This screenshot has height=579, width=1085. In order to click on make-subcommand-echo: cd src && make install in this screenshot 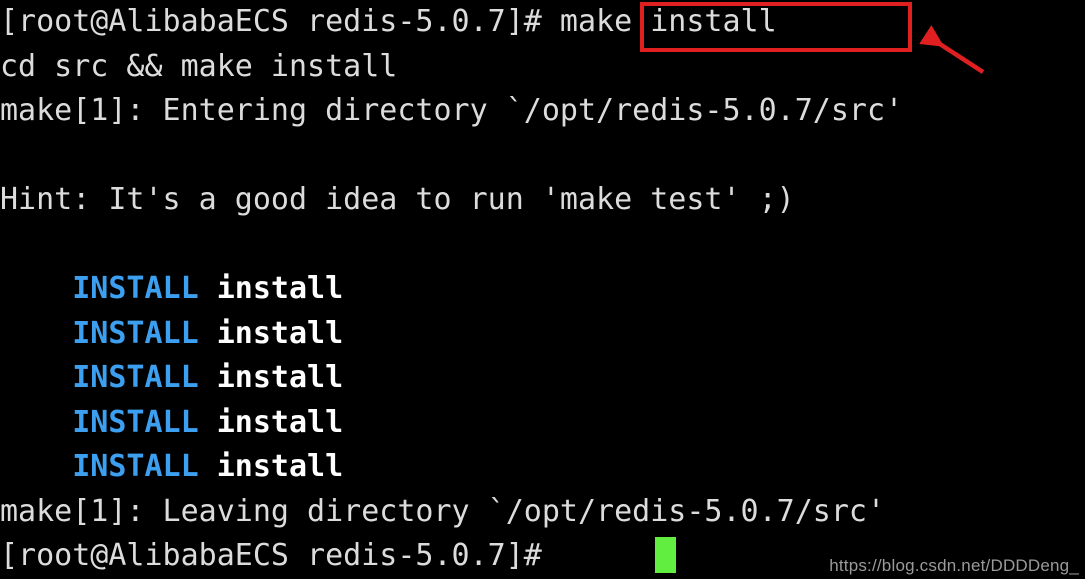, I will do `click(199, 66)`.